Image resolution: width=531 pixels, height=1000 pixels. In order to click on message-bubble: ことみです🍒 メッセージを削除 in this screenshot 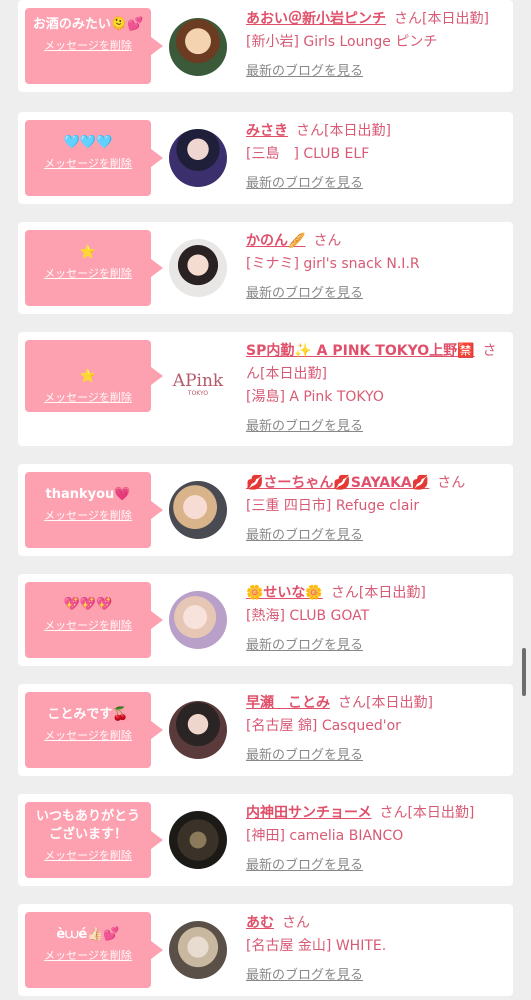, I will do `click(94, 730)`.